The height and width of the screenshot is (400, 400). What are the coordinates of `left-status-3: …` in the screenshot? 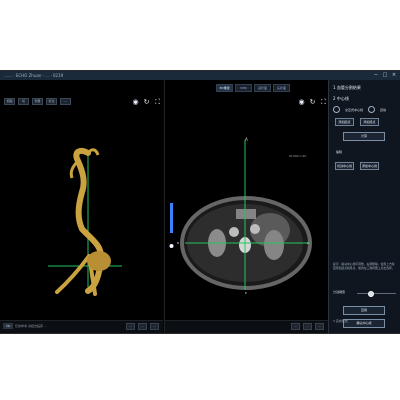 It's located at (154, 326).